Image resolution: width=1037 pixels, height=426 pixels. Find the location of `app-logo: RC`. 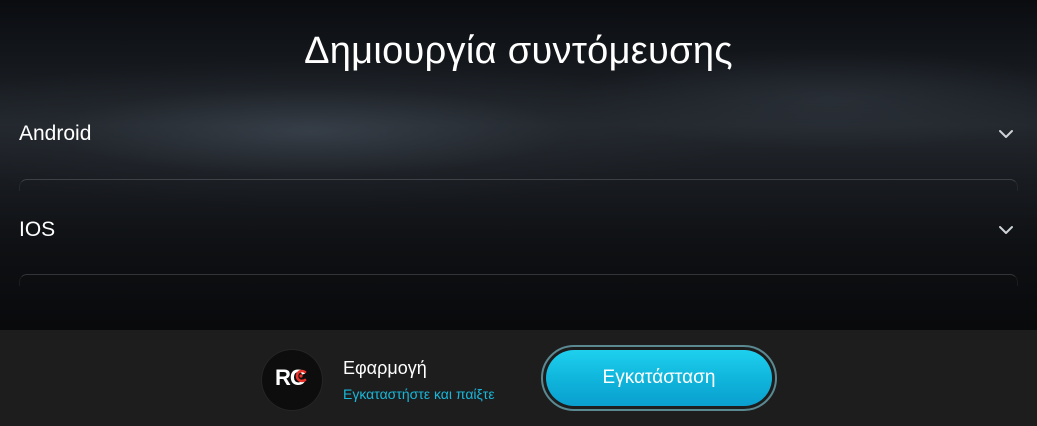

app-logo: RC is located at coordinates (292, 380).